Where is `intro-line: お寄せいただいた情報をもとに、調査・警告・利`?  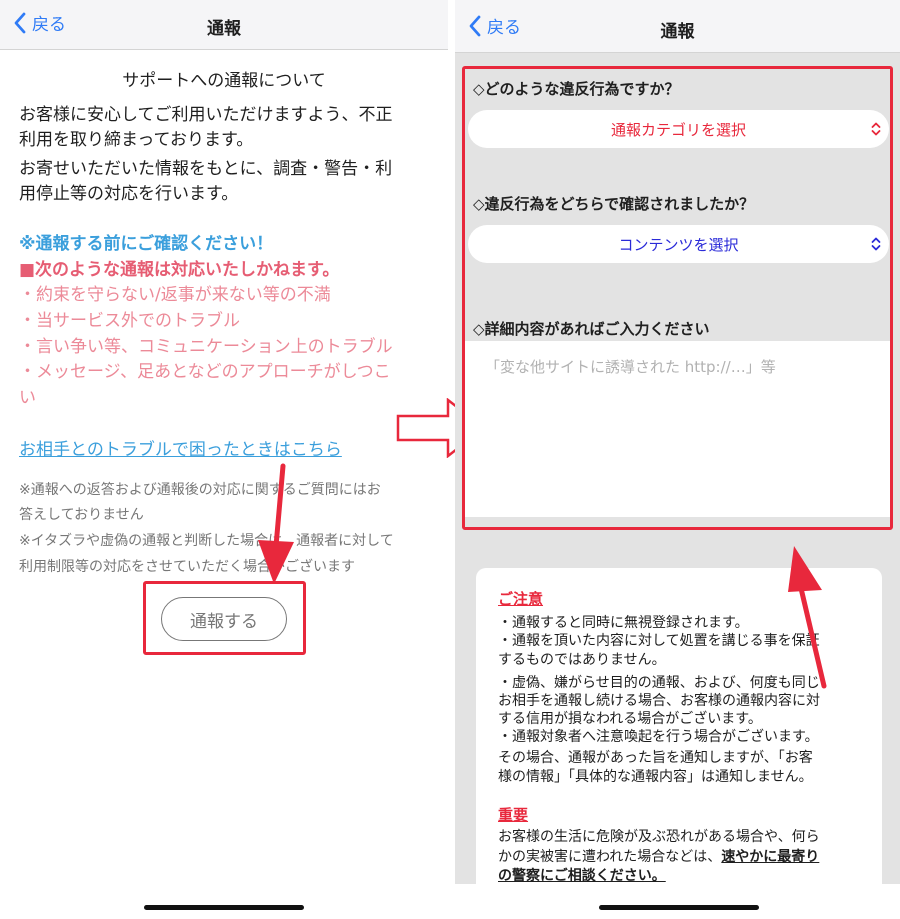
intro-line: お寄せいただいた情報をもとに、調査・警告・利 is located at coordinates (206, 169).